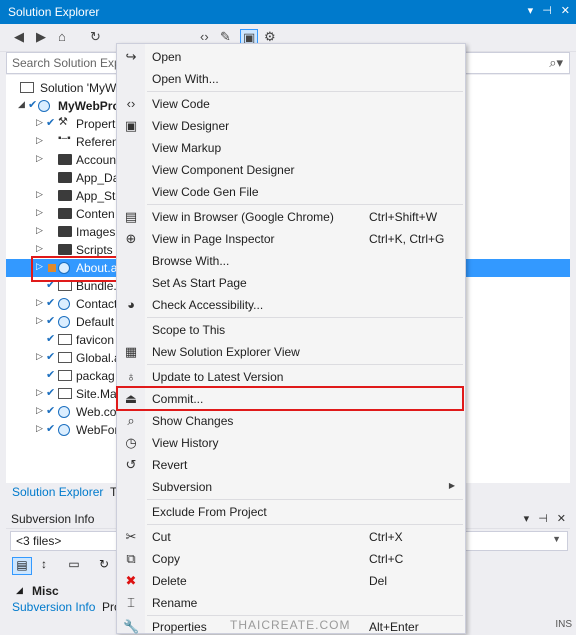  I want to click on back-icon: ◀, so click(19, 37).